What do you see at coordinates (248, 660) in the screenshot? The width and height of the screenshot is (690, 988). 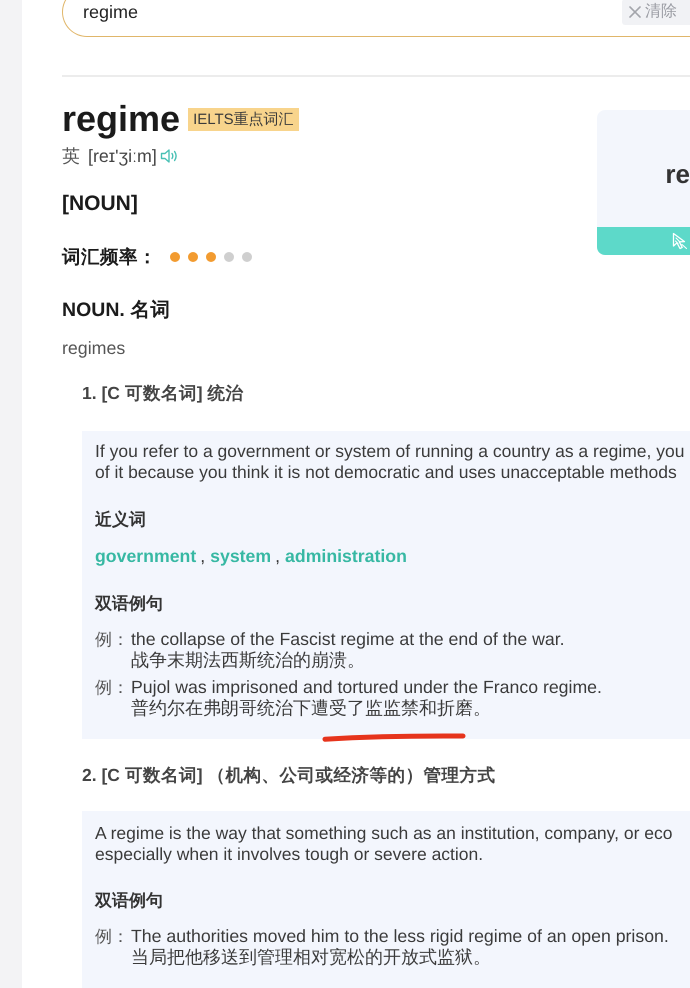 I see `example-chinese: 战争末期法西斯统治的崩溃。` at bounding box center [248, 660].